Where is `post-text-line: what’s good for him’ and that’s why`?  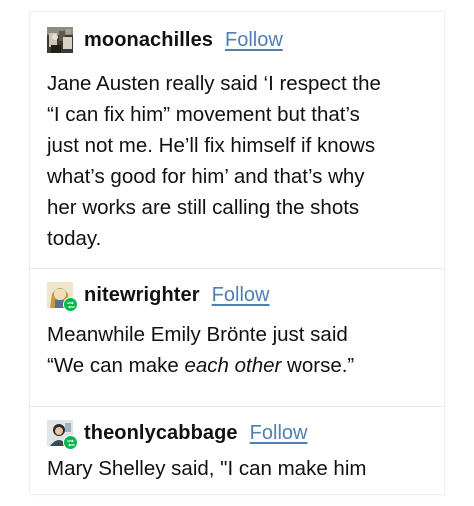 post-text-line: what’s good for him’ and that’s why is located at coordinates (206, 176).